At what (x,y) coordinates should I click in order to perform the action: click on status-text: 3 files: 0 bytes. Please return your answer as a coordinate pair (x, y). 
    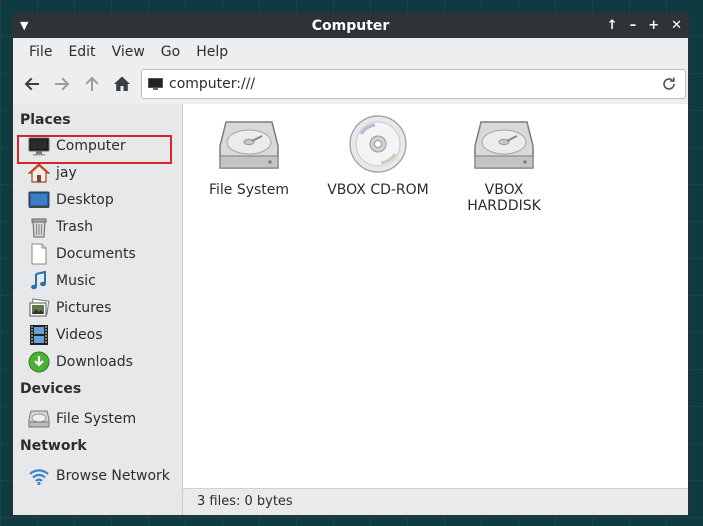
    Looking at the image, I should click on (245, 501).